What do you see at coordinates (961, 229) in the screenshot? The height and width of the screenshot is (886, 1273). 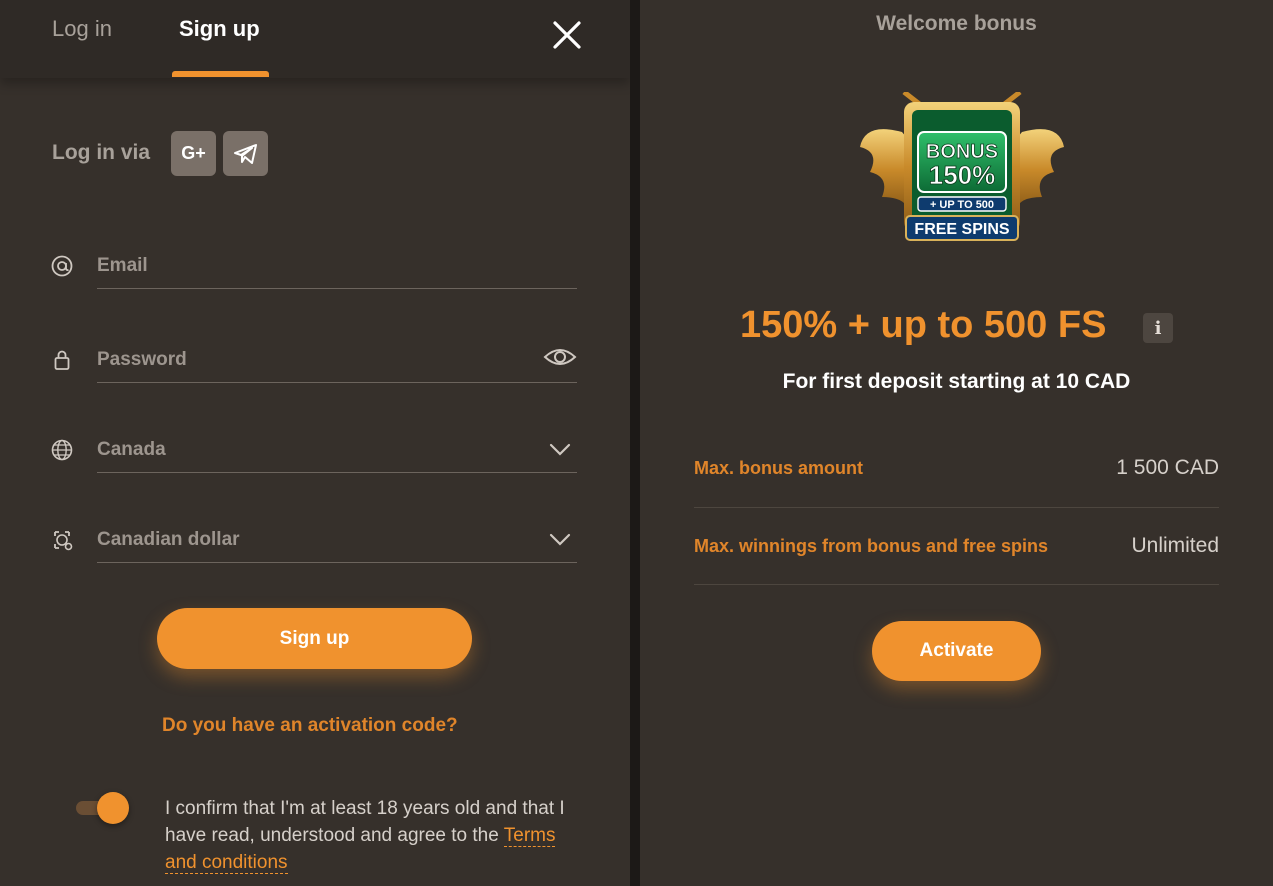 I see `badge-line4: FREE SPINS` at bounding box center [961, 229].